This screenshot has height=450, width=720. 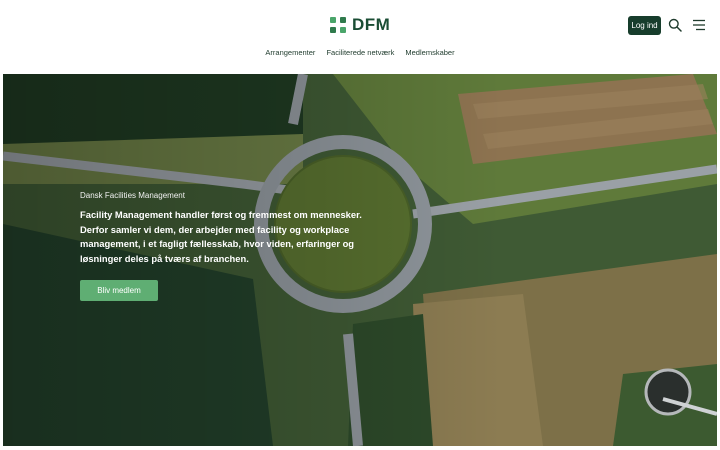 What do you see at coordinates (132, 195) in the screenshot?
I see `hero-eyebrow: Dansk Facilities Management` at bounding box center [132, 195].